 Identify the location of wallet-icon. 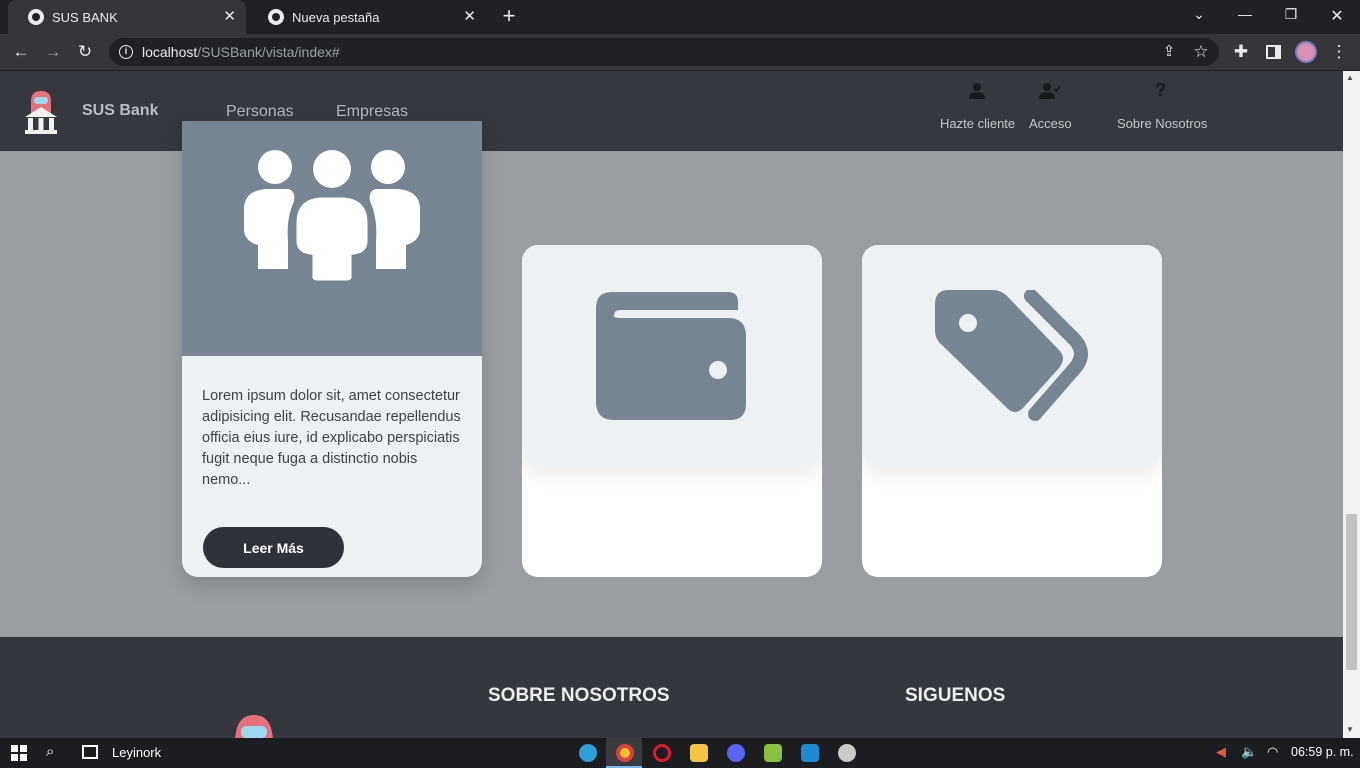
(671, 356).